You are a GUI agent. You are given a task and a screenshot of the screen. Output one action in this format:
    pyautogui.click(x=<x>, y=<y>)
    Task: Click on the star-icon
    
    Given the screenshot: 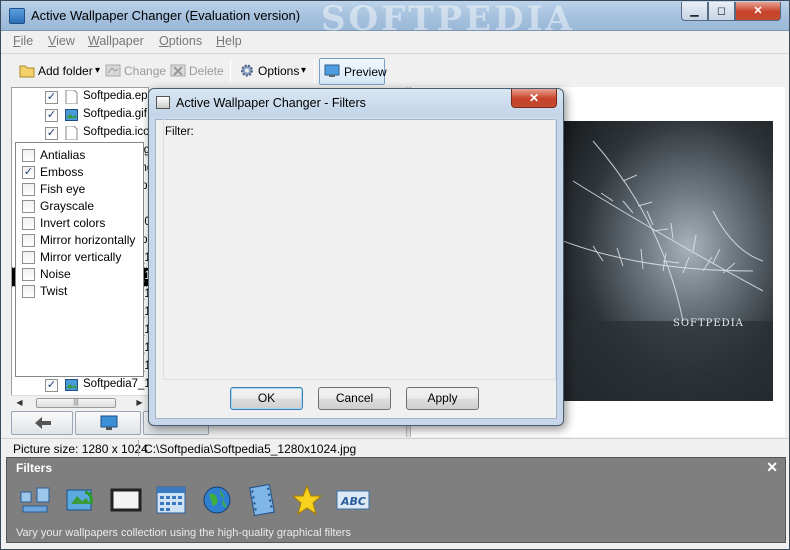 What is the action you would take?
    pyautogui.click(x=307, y=500)
    